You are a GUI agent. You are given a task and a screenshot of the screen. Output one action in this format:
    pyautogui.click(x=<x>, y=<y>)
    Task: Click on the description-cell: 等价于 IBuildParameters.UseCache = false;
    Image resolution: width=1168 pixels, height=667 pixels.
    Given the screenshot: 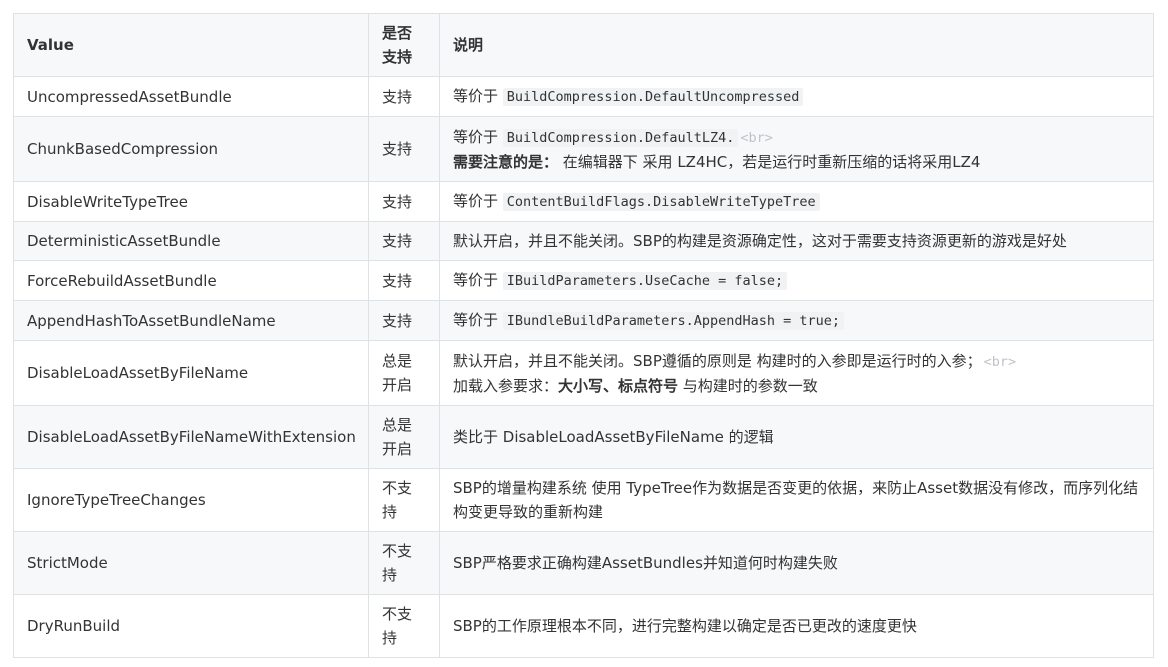 What is the action you would take?
    pyautogui.click(x=796, y=280)
    